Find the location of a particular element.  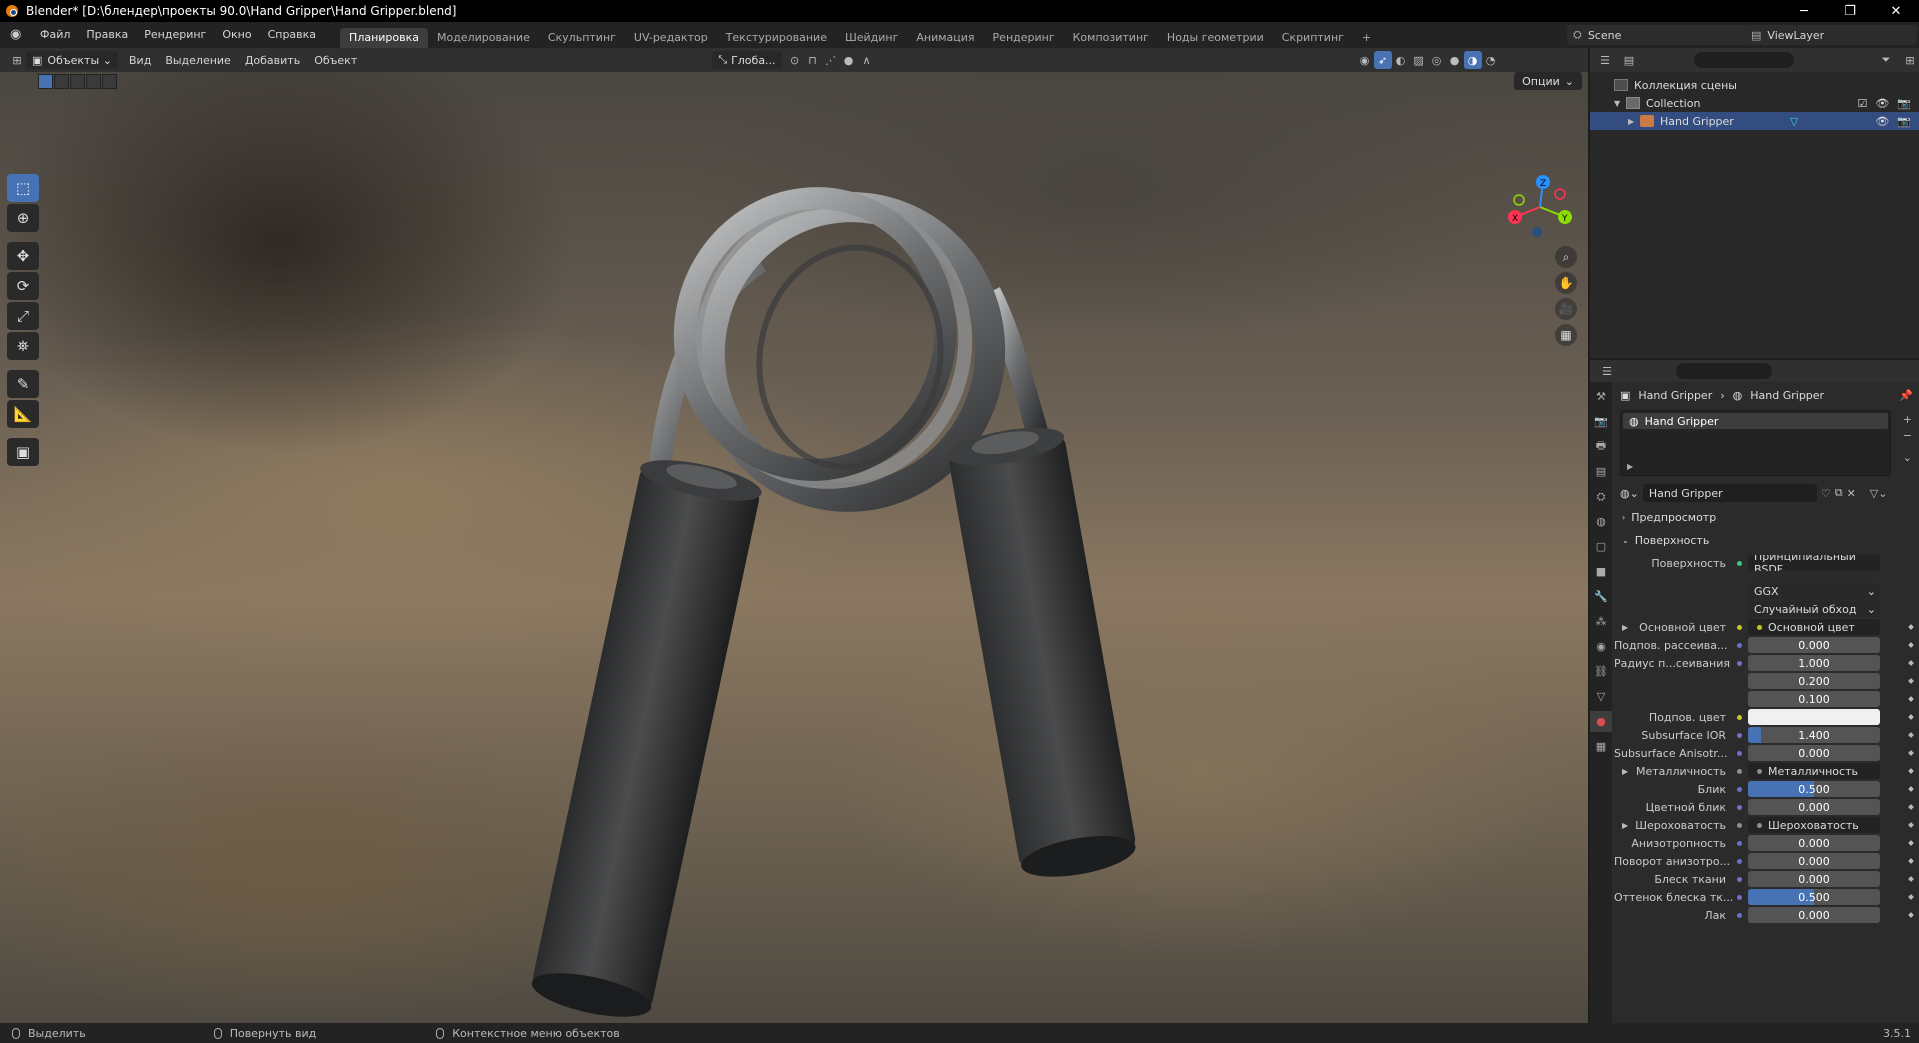

xray-icon: ▨ is located at coordinates (1419, 60).